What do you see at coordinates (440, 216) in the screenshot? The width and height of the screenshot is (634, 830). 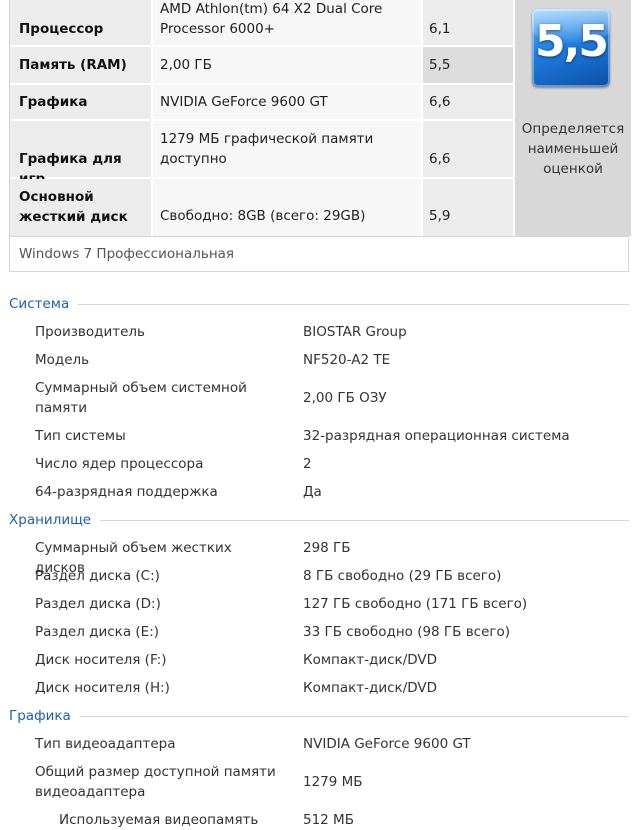 I see `component-score: 5,9` at bounding box center [440, 216].